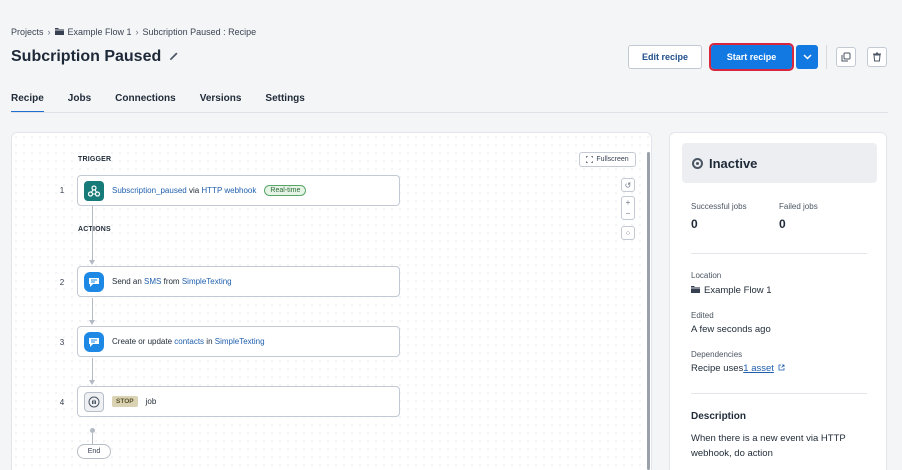 The width and height of the screenshot is (902, 470). What do you see at coordinates (798, 206) in the screenshot?
I see `failed-jobs-label: Failed jobs` at bounding box center [798, 206].